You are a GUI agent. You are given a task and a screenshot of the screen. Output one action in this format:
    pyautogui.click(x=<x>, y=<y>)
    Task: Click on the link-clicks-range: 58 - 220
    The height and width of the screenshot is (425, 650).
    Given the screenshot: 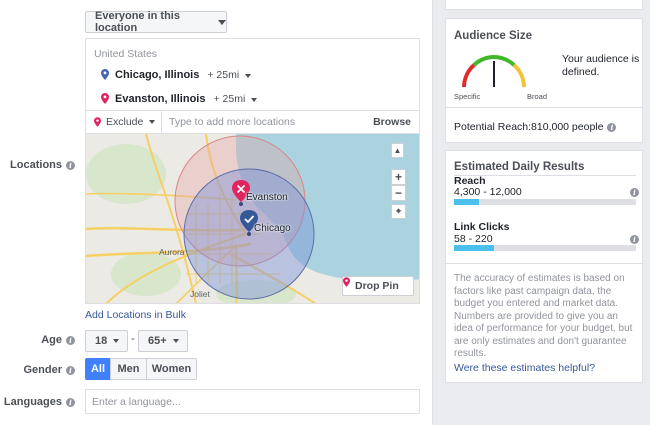 What is the action you would take?
    pyautogui.click(x=473, y=239)
    